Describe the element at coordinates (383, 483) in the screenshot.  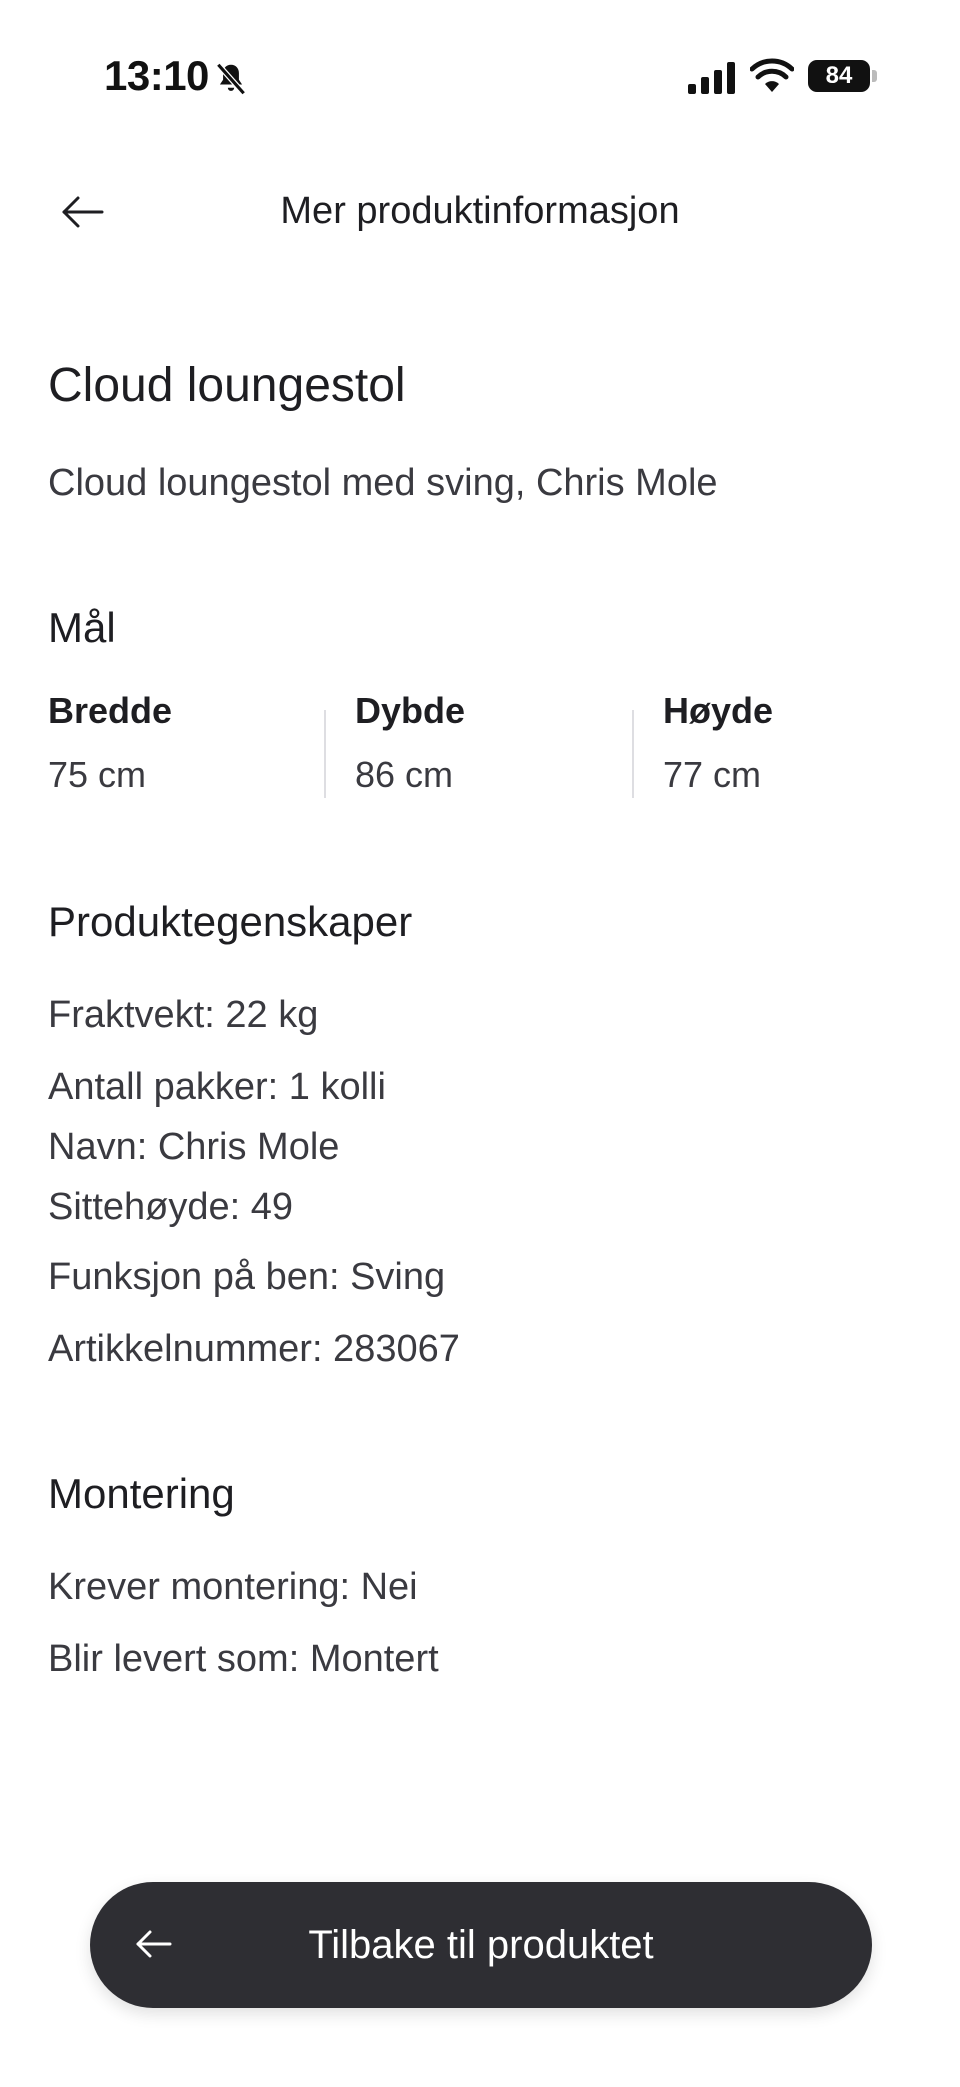
I see `product-description: Cloud loungestol med sving, Chris Mole` at that location.